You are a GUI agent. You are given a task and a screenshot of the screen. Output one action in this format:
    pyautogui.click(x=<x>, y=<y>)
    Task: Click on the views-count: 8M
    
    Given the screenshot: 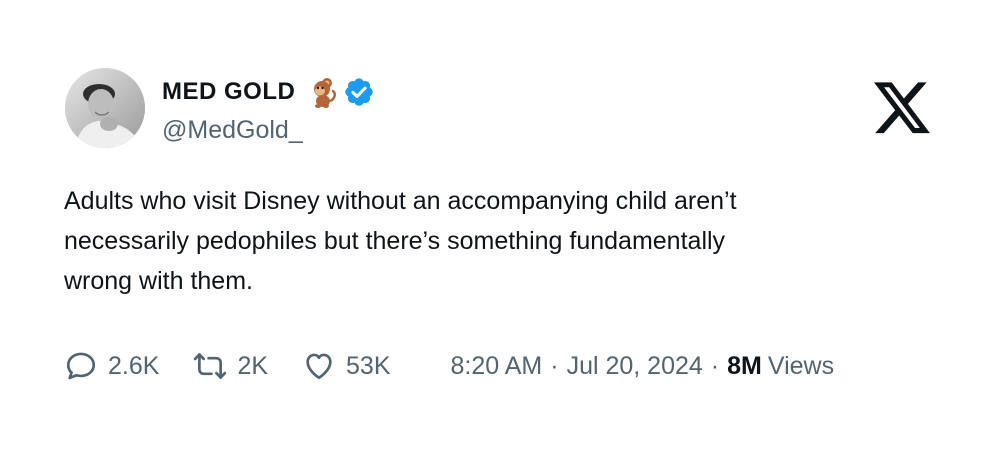 What is the action you would take?
    pyautogui.click(x=744, y=365)
    